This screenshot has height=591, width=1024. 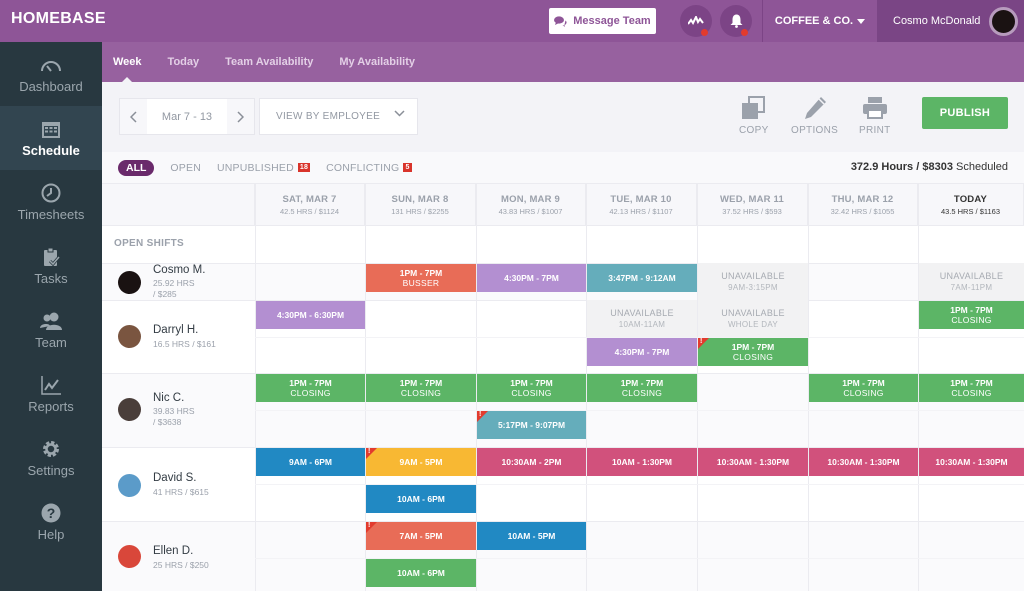 I want to click on sidebar-item-schedule: Schedule, so click(x=51, y=138).